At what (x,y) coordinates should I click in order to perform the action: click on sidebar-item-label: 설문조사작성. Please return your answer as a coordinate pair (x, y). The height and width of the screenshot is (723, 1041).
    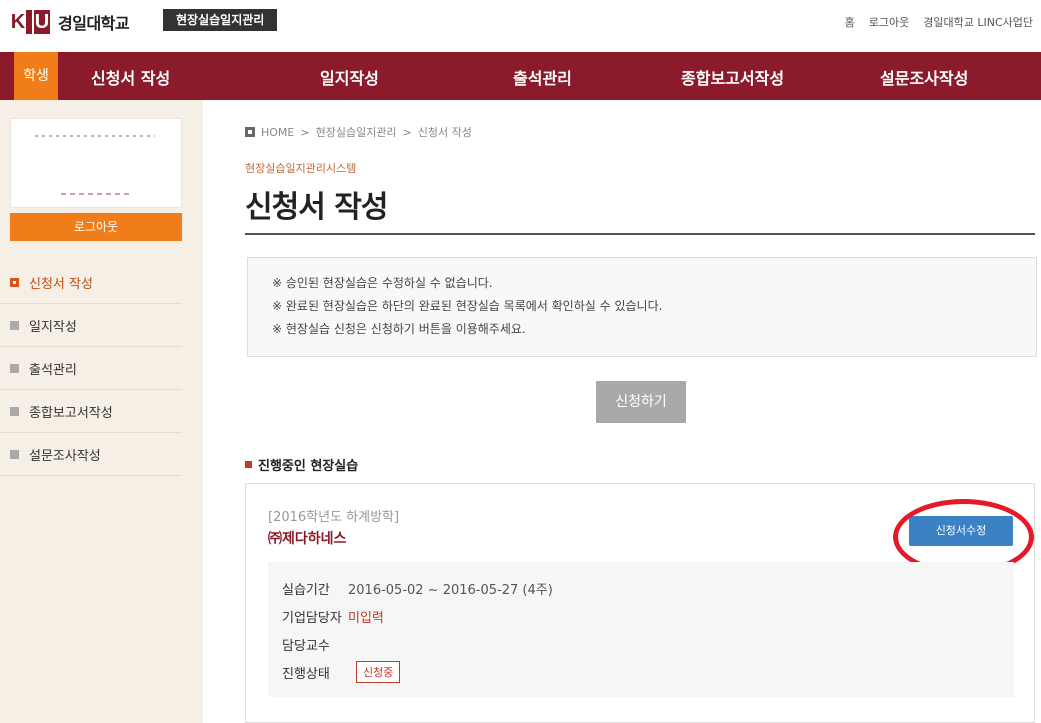
    Looking at the image, I should click on (65, 456).